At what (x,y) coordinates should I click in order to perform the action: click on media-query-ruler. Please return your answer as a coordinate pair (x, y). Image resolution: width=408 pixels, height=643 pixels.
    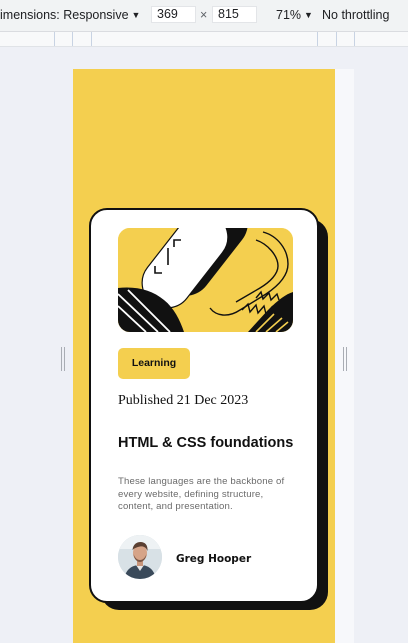
    Looking at the image, I should click on (204, 39).